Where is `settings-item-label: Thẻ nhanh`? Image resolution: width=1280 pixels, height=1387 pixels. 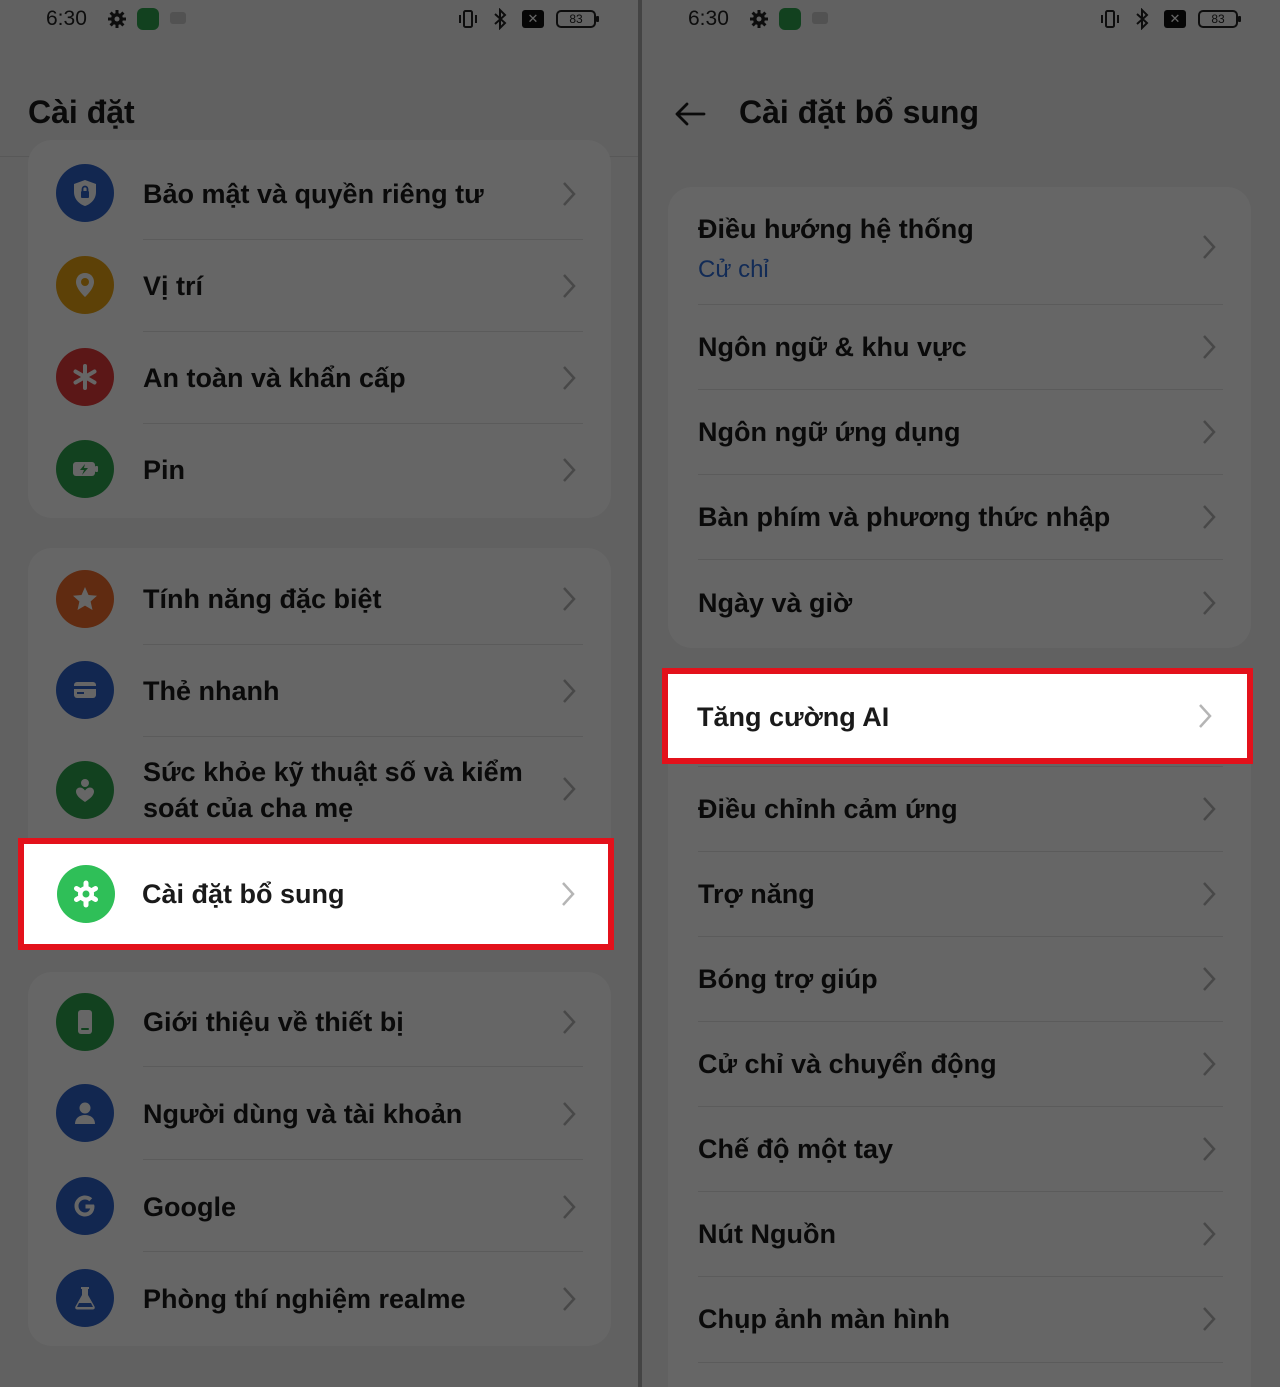
settings-item-label: Thẻ nhanh is located at coordinates (211, 691).